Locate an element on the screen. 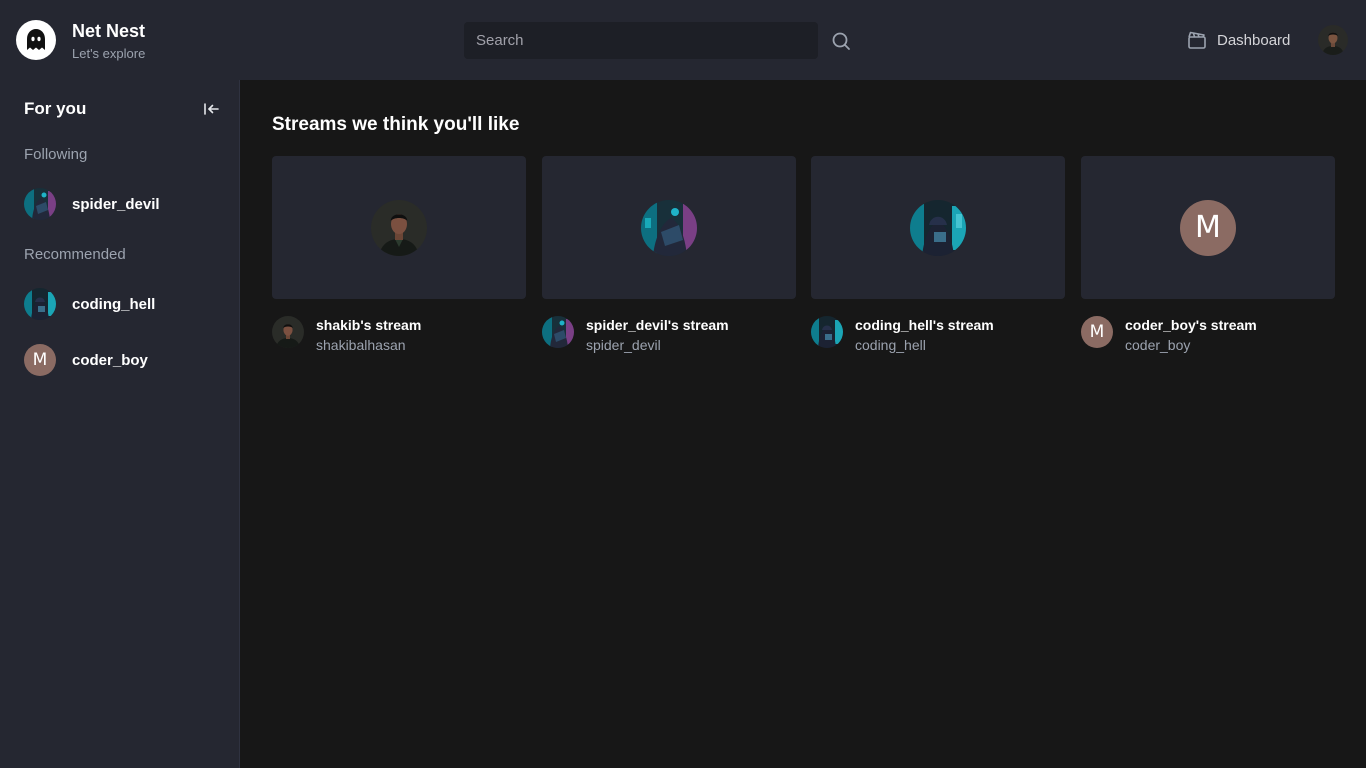 This screenshot has width=1366, height=768. top-navbar: Net Nest Let's explore Dashboard is located at coordinates (683, 40).